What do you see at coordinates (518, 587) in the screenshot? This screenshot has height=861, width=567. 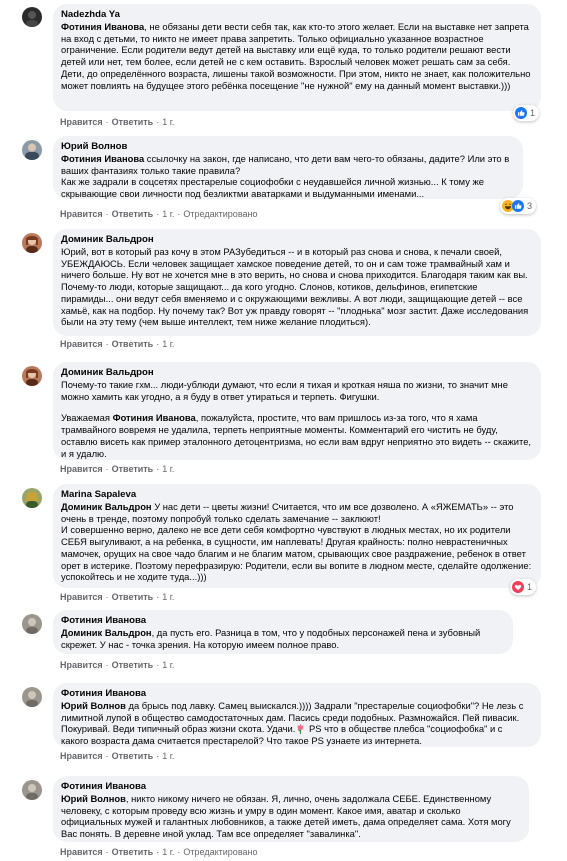 I see `love-reaction-icon` at bounding box center [518, 587].